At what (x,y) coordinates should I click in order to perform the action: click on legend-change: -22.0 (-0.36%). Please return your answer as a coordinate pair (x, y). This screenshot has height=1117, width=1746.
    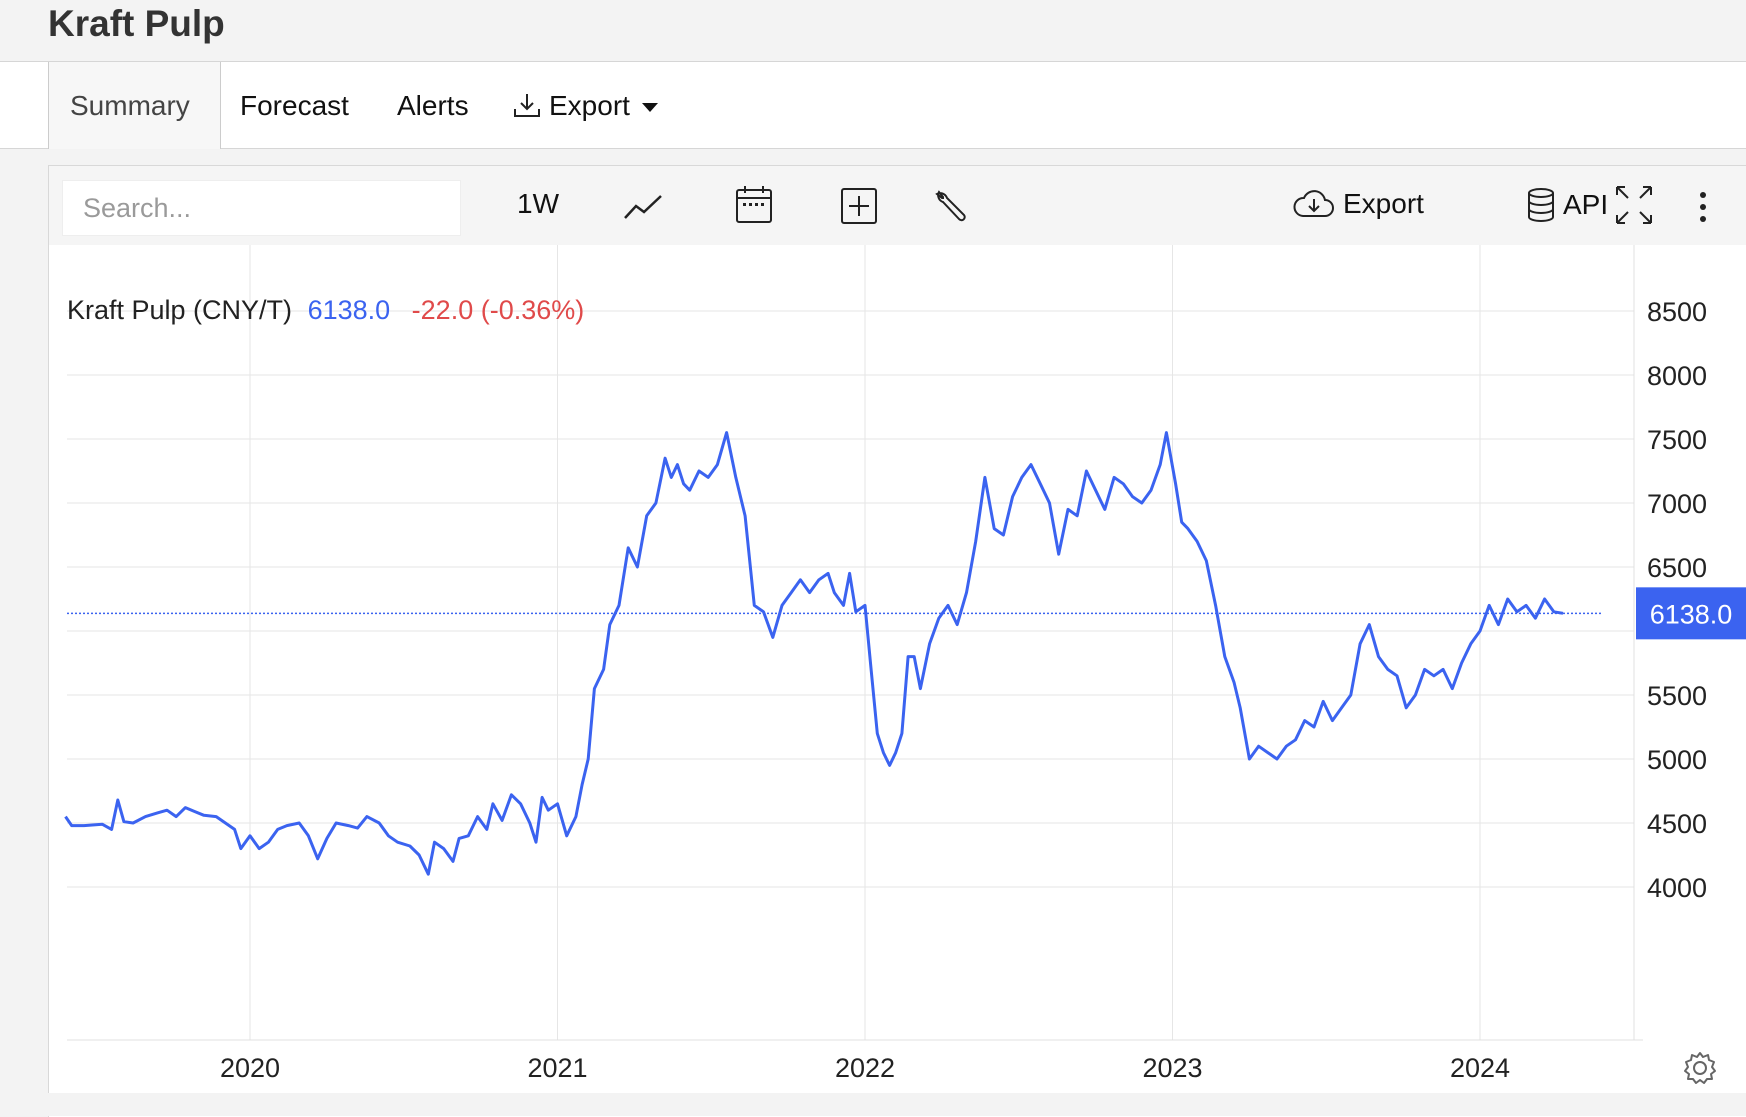
    Looking at the image, I should click on (498, 310).